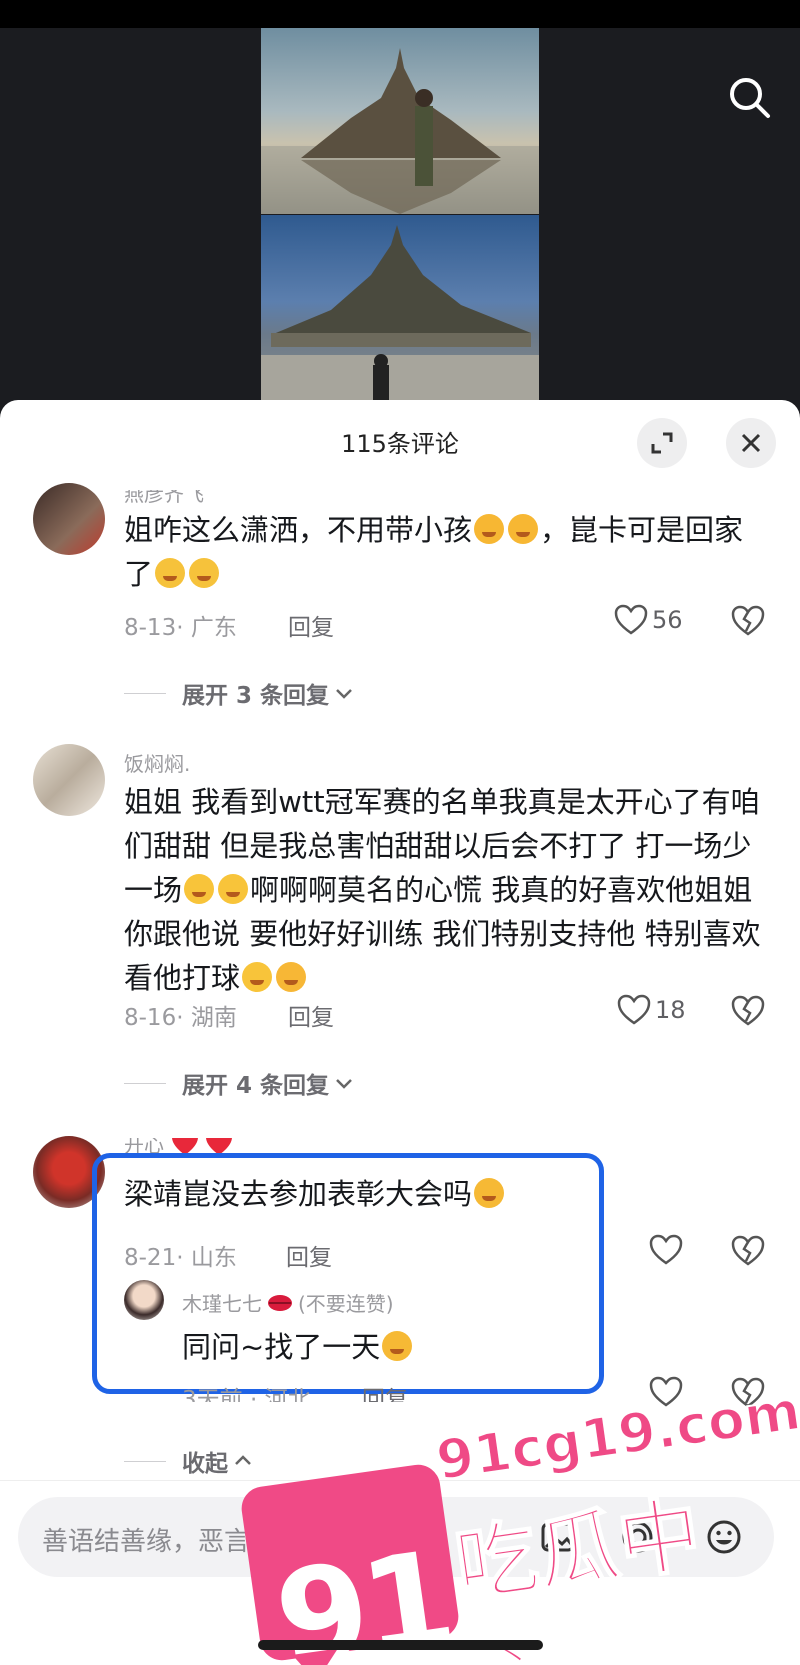 The width and height of the screenshot is (800, 1665). I want to click on search-button, so click(750, 98).